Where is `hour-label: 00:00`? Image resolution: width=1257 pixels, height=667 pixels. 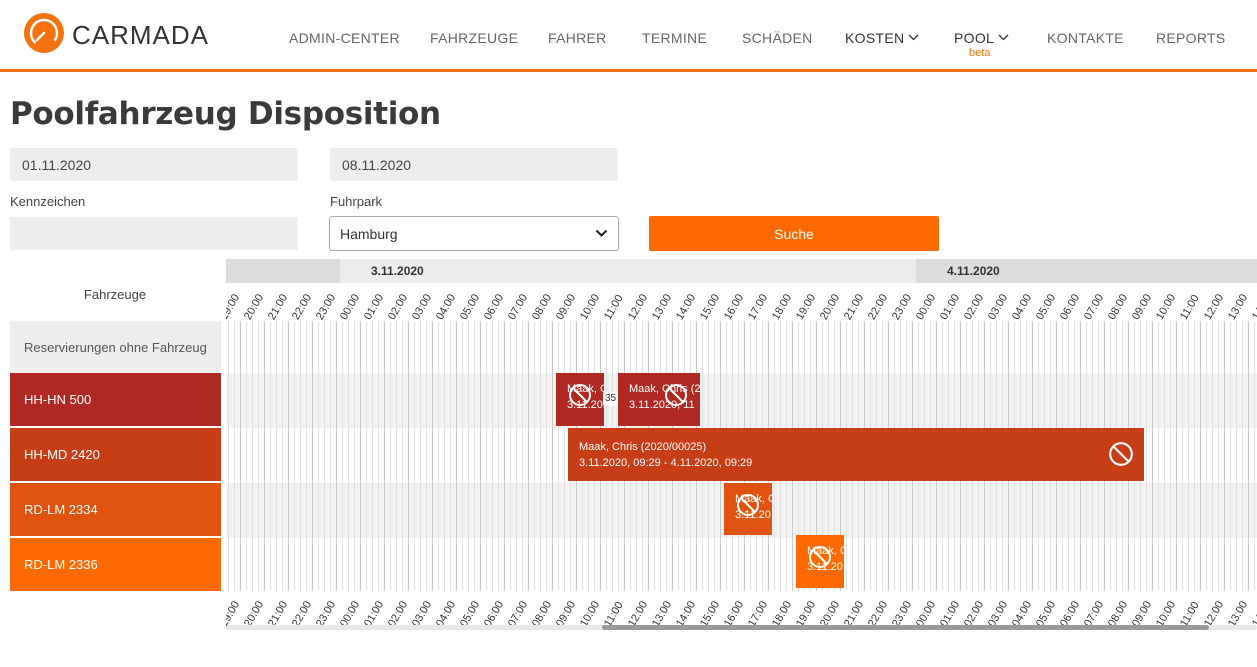 hour-label: 00:00 is located at coordinates (350, 307).